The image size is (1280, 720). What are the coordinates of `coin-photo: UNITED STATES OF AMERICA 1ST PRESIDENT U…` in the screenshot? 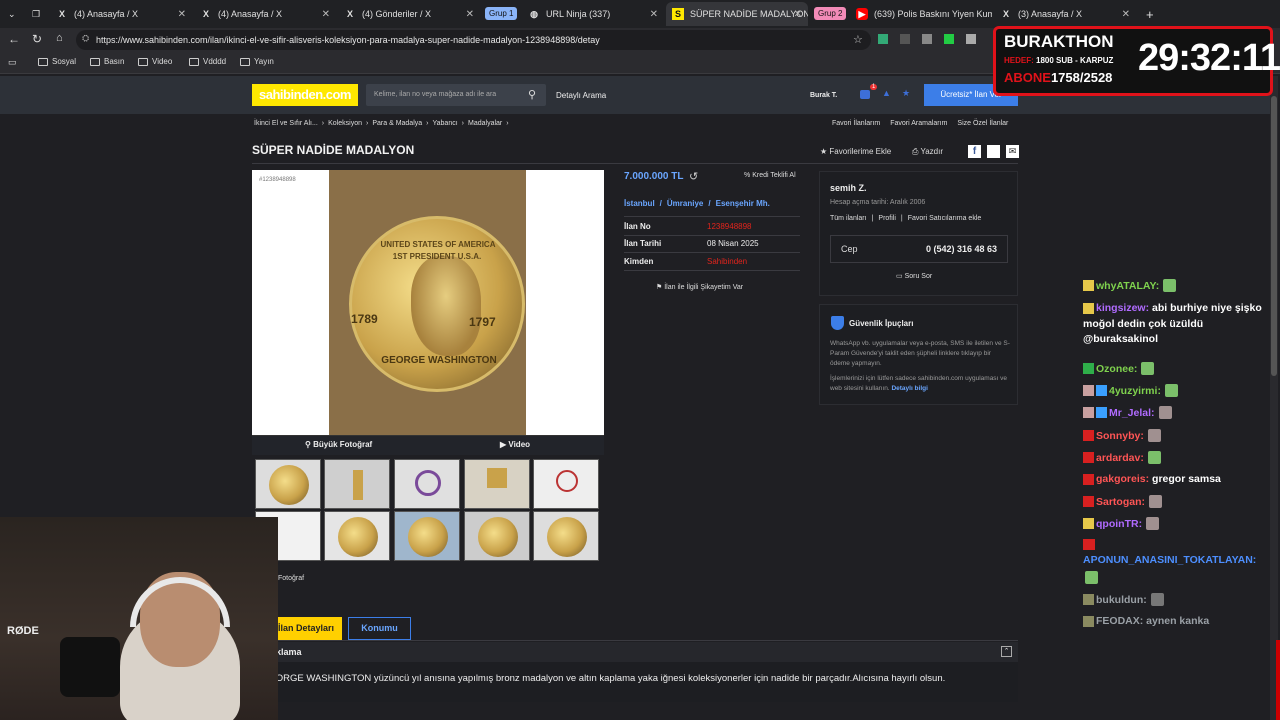 It's located at (427, 302).